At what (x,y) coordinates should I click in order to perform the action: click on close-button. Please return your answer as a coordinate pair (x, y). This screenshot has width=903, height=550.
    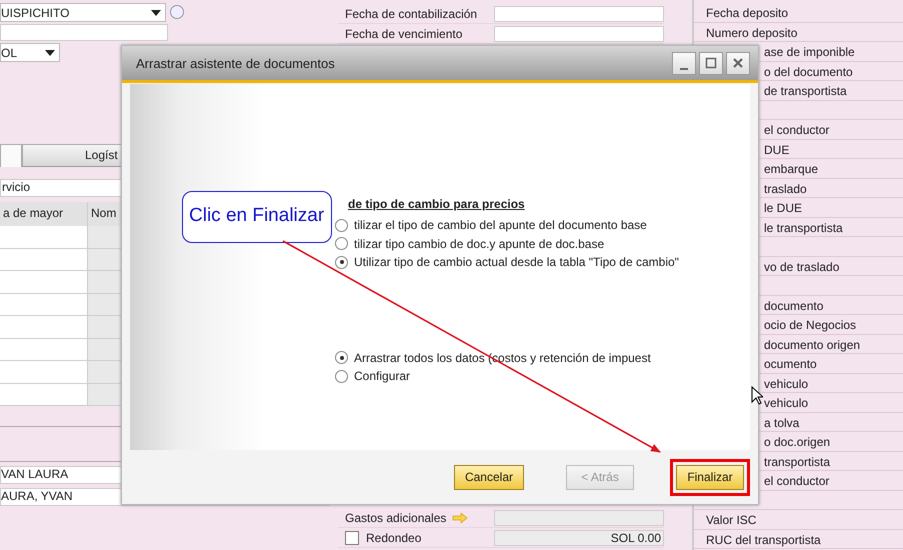
    Looking at the image, I should click on (738, 63).